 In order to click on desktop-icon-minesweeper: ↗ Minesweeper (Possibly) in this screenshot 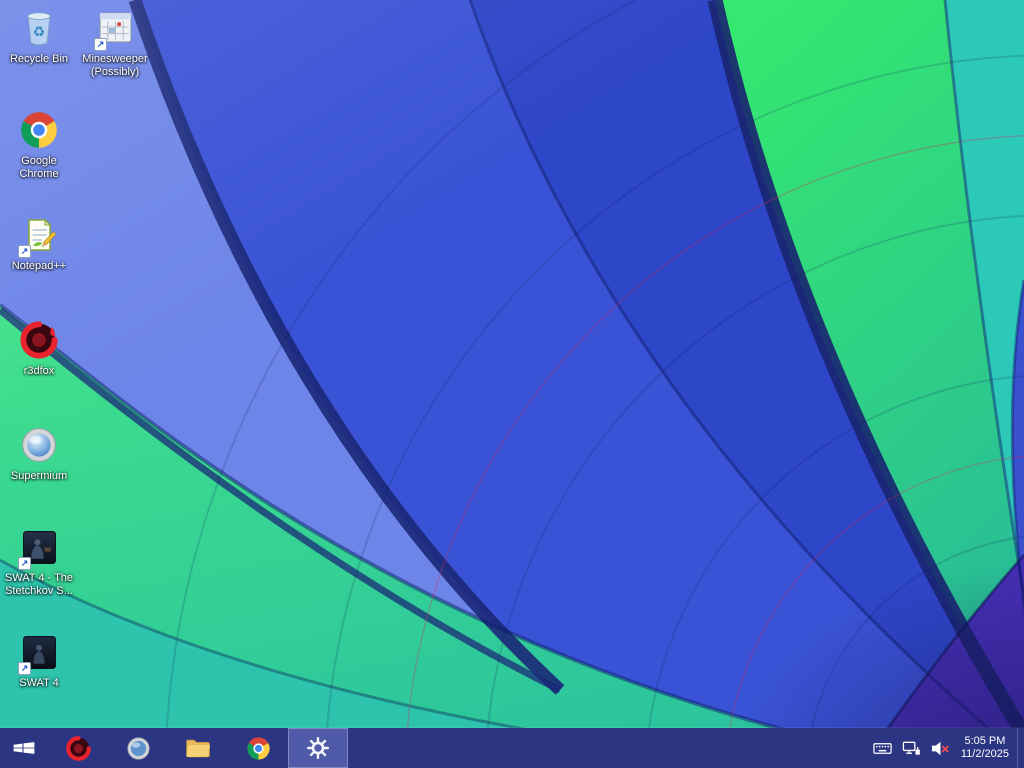, I will do `click(115, 42)`.